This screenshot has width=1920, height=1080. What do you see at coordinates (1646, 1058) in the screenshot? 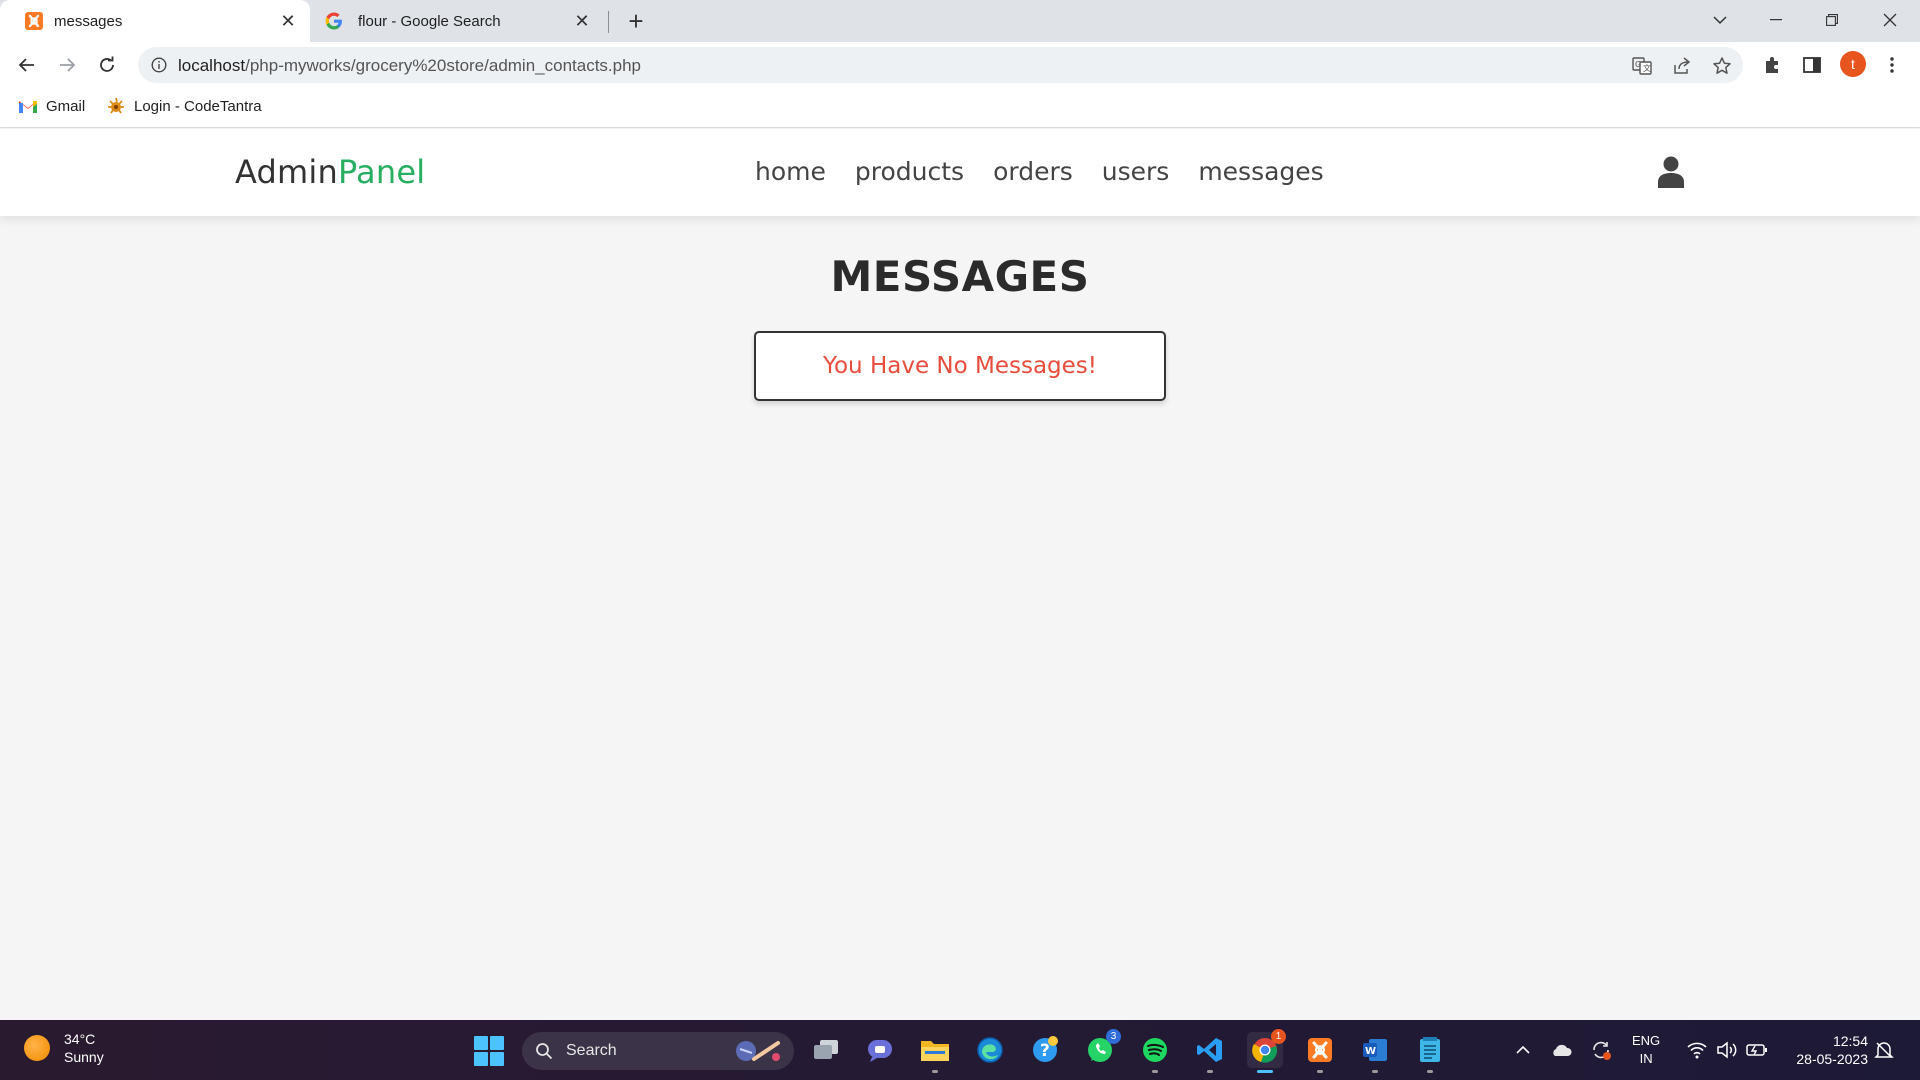
I see `lang-line2: IN` at bounding box center [1646, 1058].